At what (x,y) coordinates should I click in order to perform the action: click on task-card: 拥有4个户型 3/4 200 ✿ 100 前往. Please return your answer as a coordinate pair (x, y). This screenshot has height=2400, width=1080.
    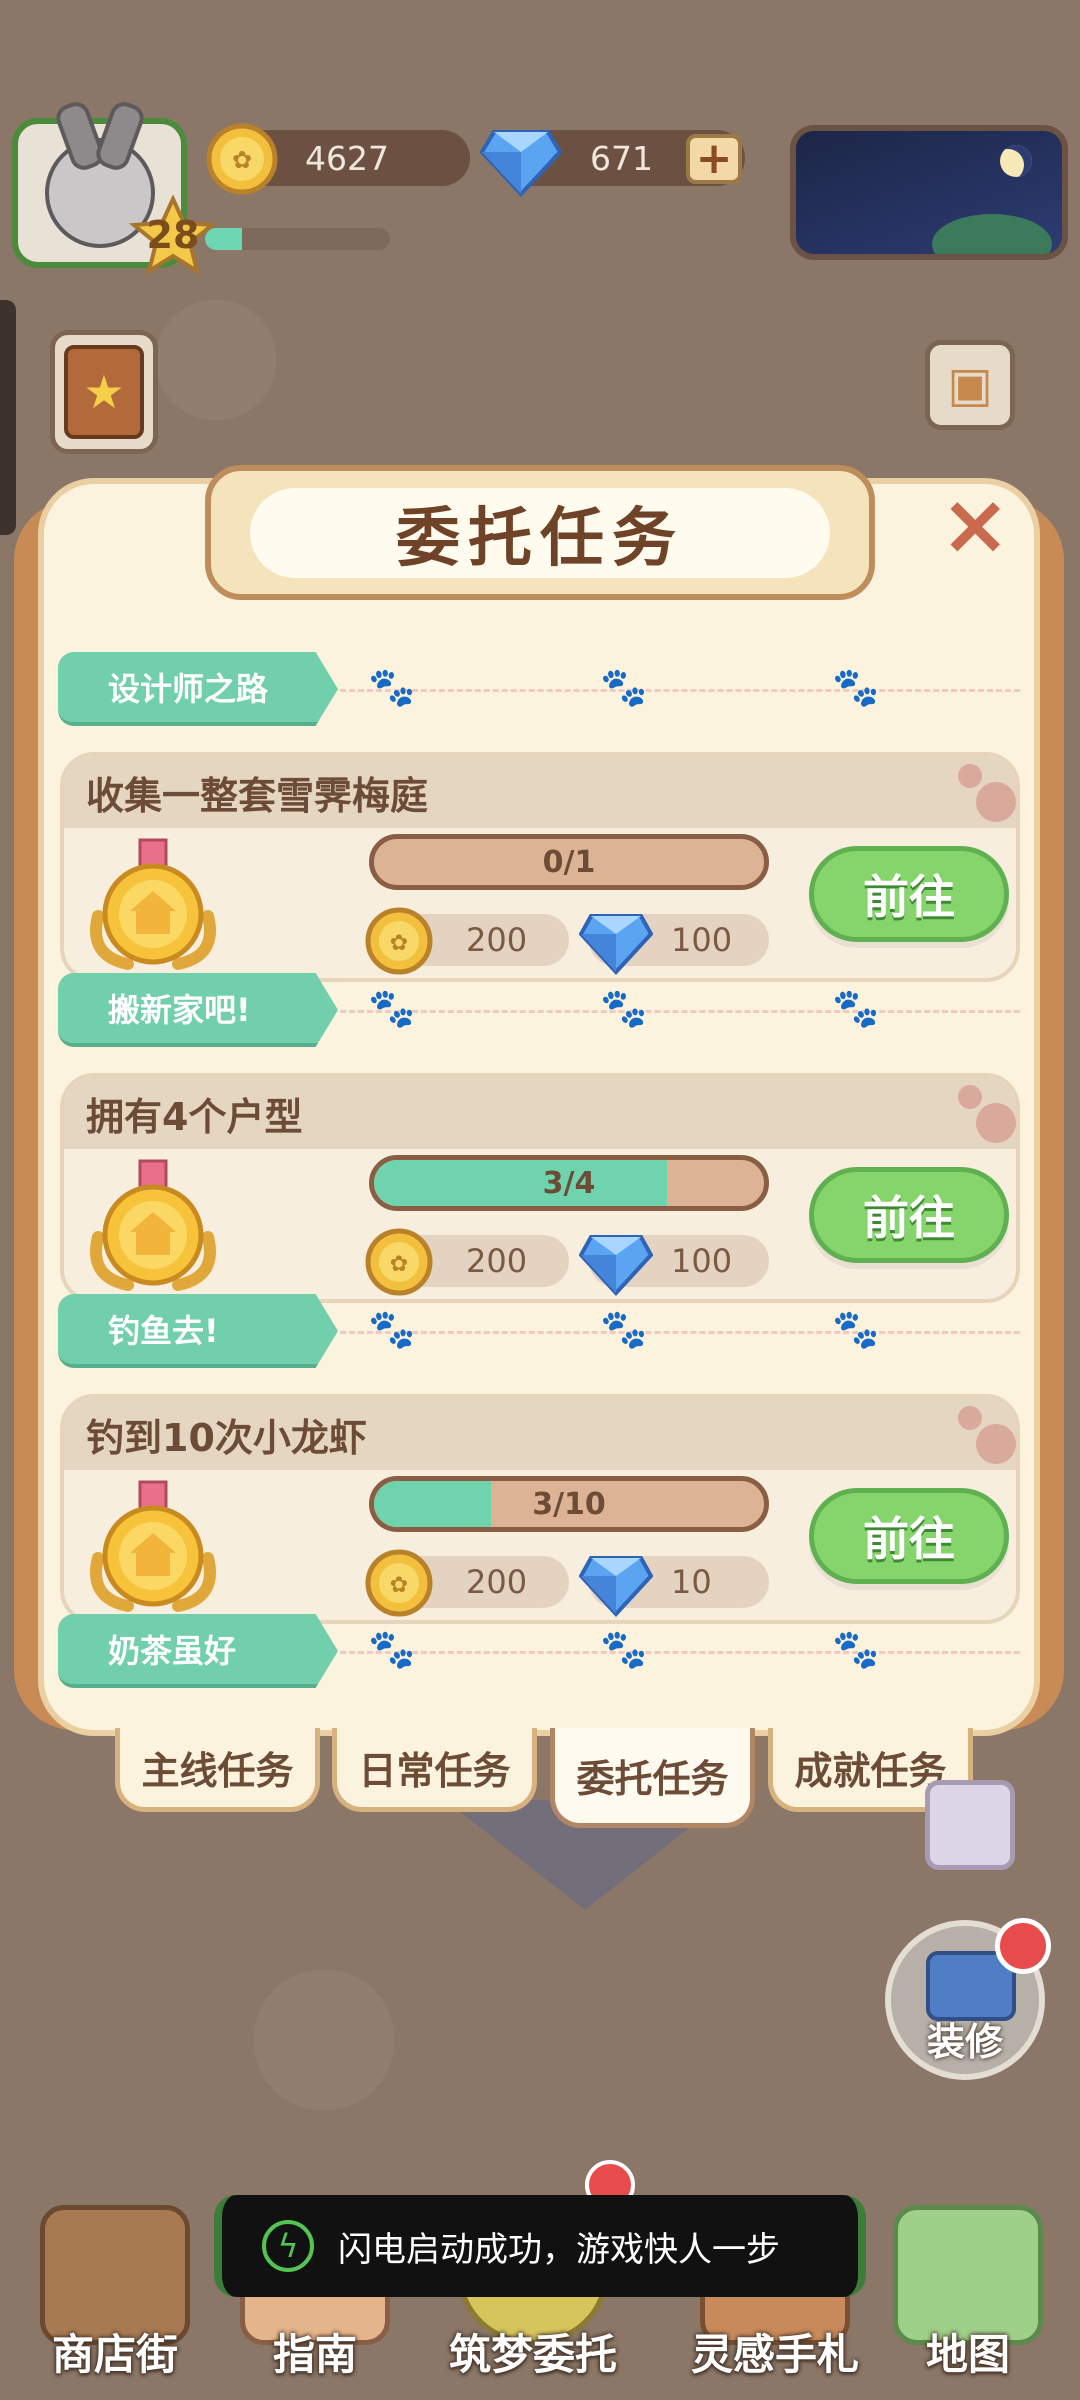
    Looking at the image, I should click on (540, 1188).